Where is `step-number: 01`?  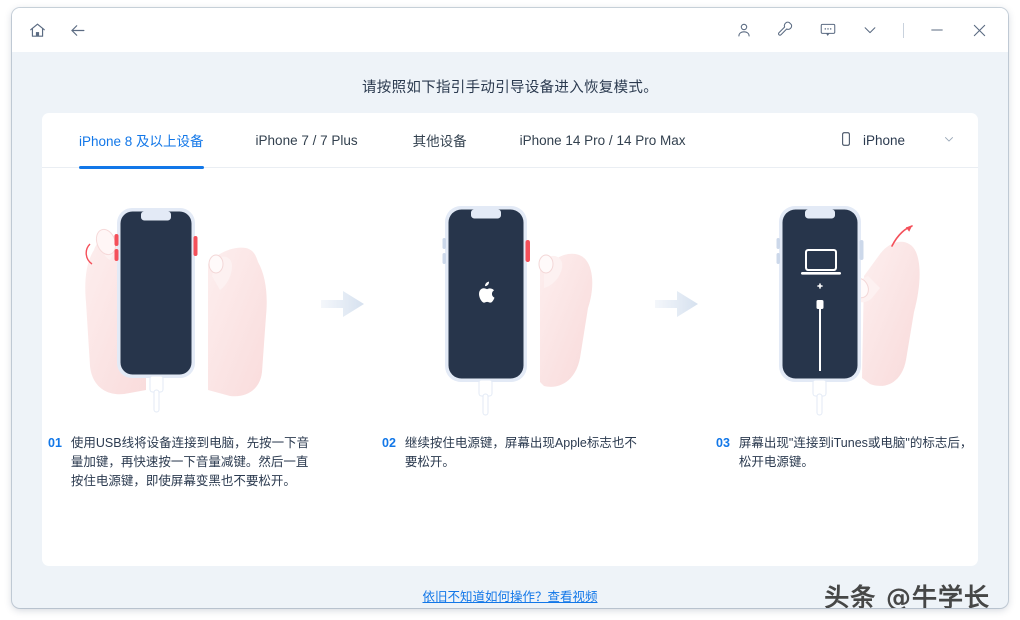 step-number: 01 is located at coordinates (55, 443).